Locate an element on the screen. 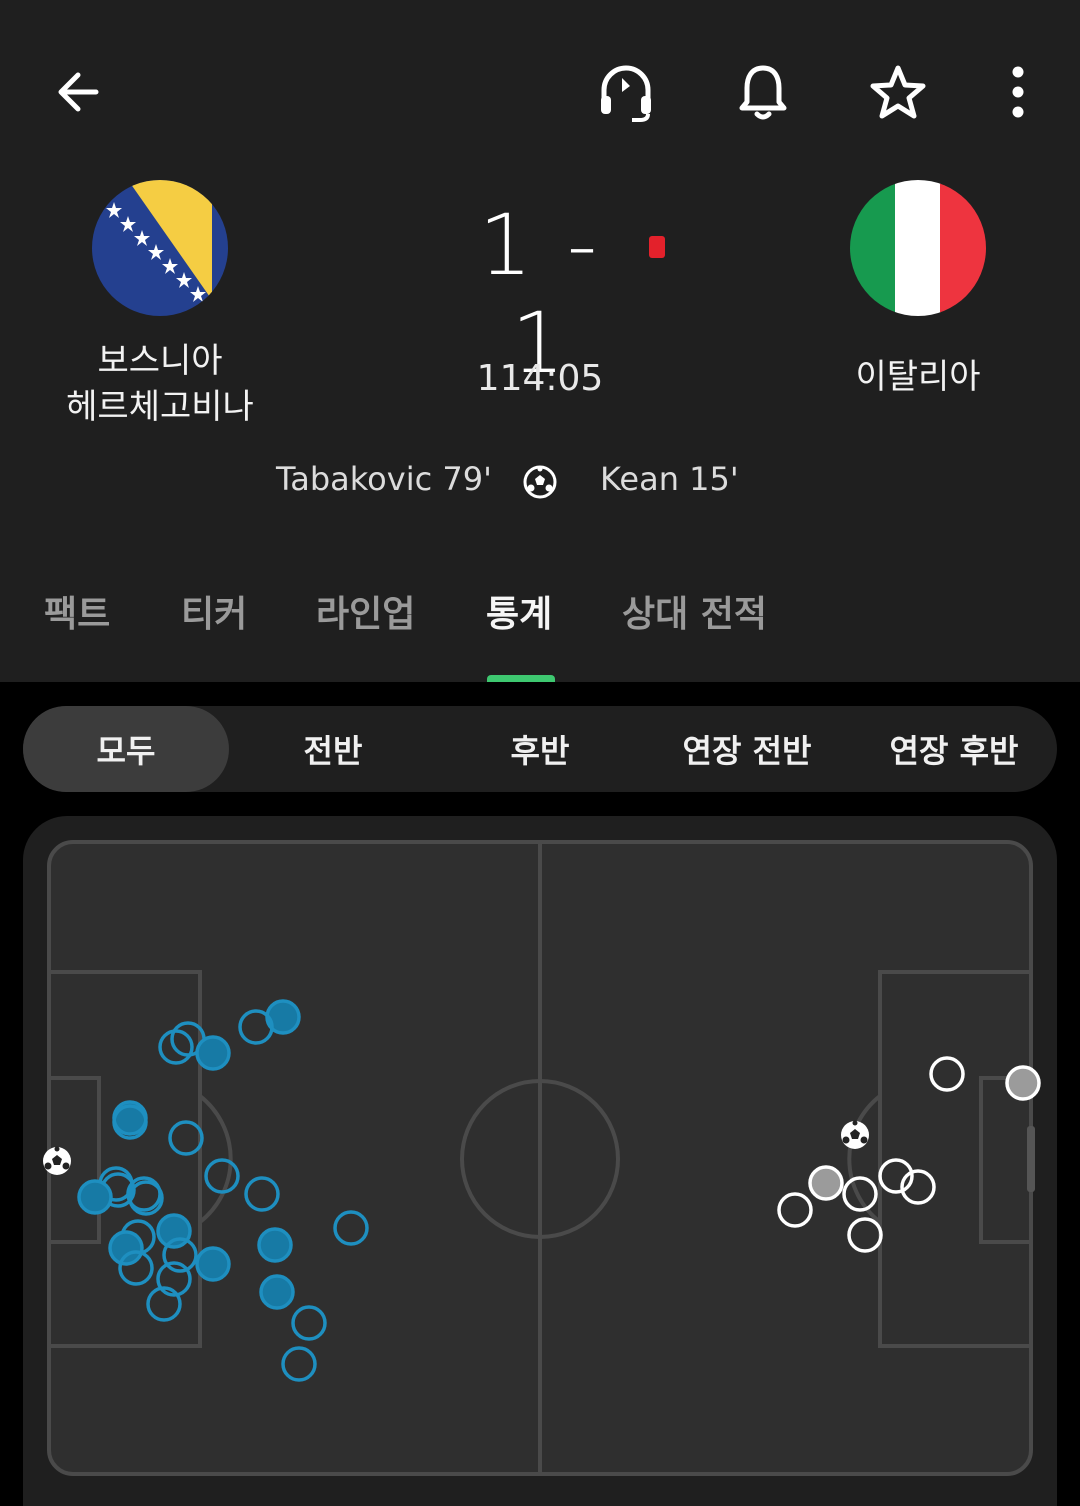 The image size is (1080, 1506). tab-bar: 팩트 티커 라인업 통계 상대 전적 is located at coordinates (540, 633).